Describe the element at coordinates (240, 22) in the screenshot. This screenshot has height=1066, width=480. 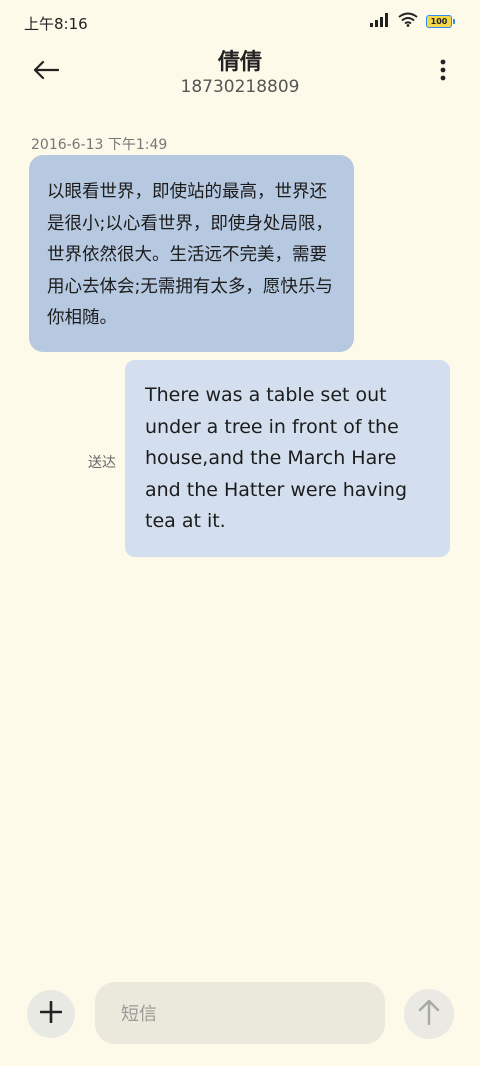
I see `status-bar: 上午8:16 100` at that location.